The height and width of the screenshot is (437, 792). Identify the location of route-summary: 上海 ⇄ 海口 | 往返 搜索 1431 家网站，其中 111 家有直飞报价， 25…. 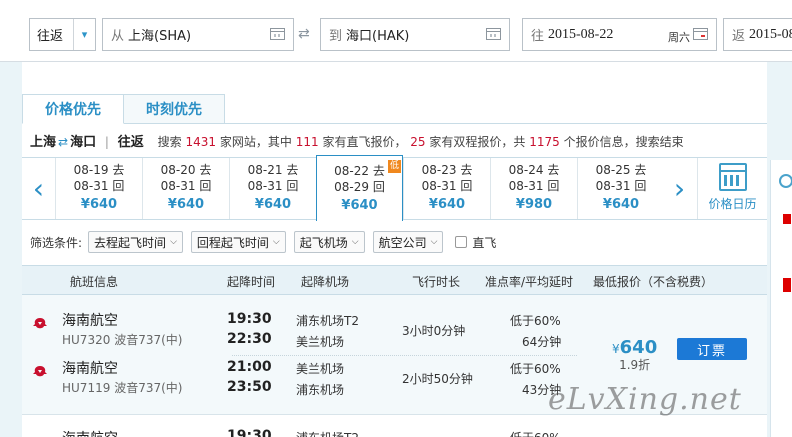
(357, 140).